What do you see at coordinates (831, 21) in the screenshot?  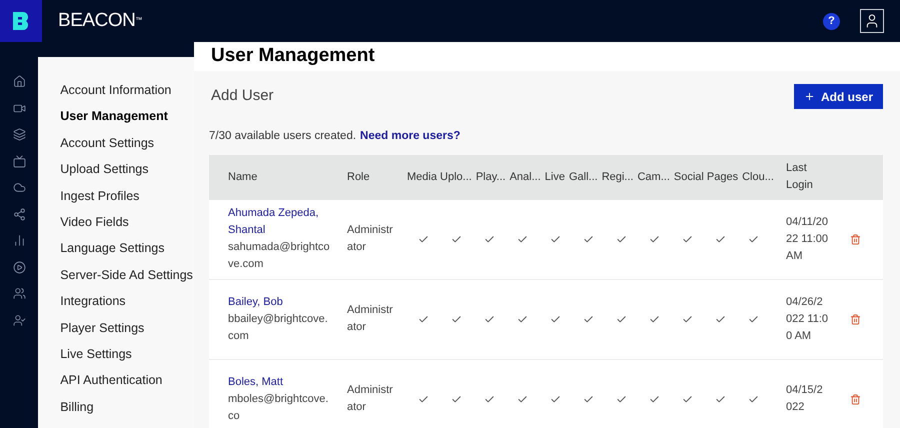 I see `help-button: ?` at bounding box center [831, 21].